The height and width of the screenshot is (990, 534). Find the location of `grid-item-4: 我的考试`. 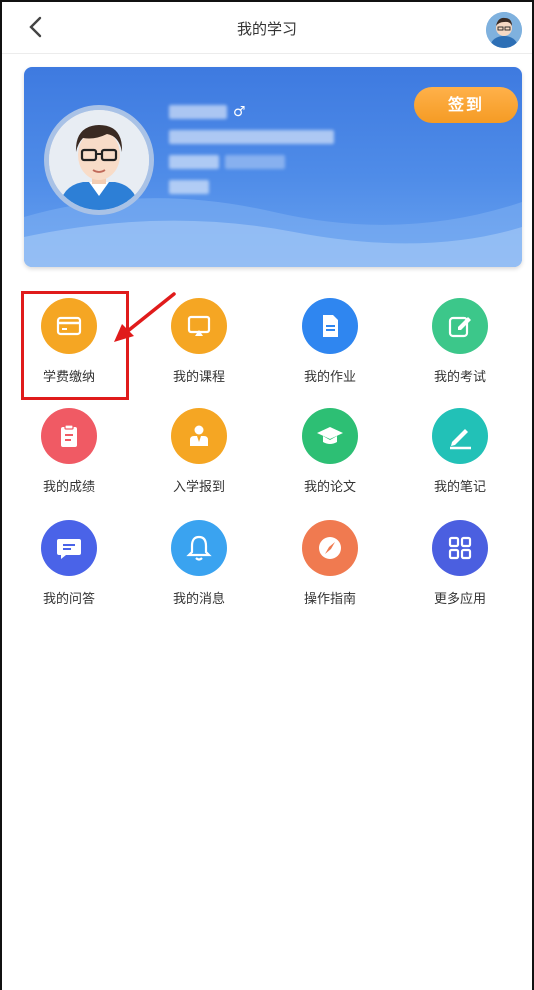

grid-item-4: 我的考试 is located at coordinates (460, 343).